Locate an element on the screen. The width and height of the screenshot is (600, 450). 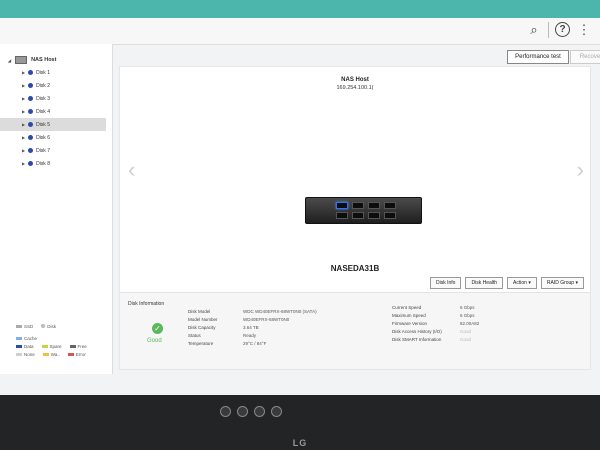
info-key: Temperature is located at coordinates (201, 343).